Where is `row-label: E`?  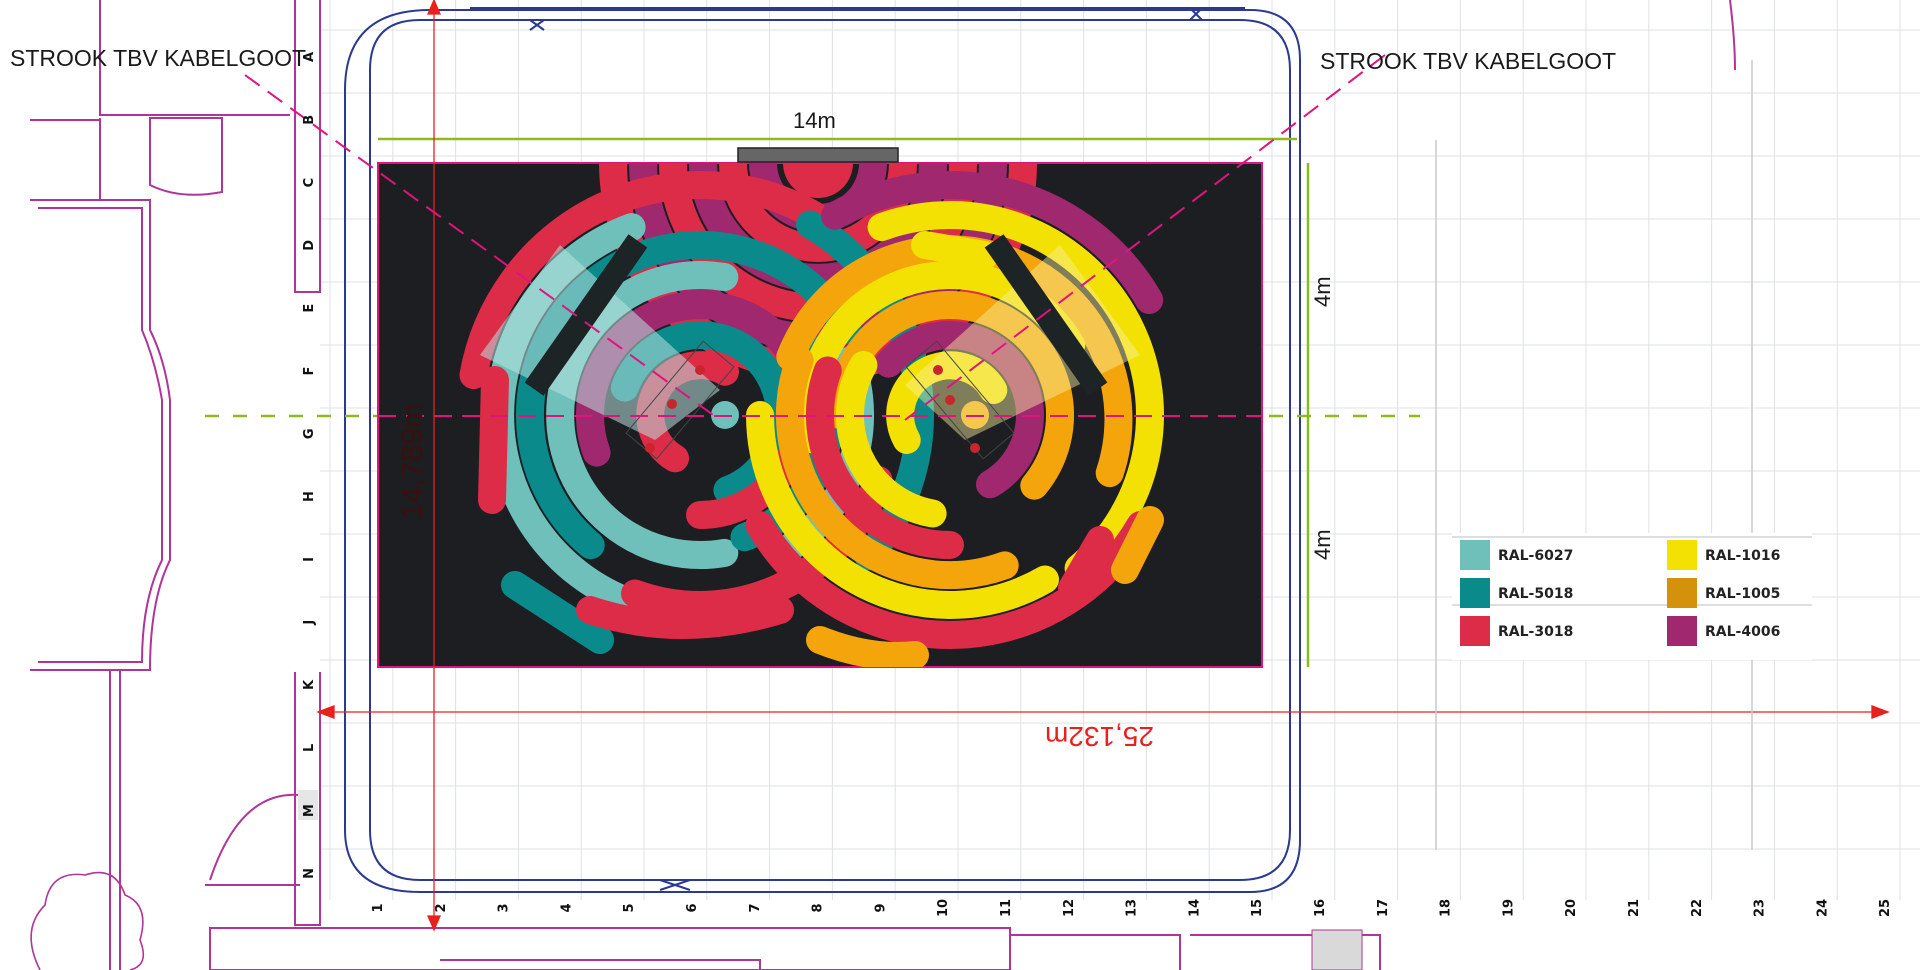
row-label: E is located at coordinates (309, 308).